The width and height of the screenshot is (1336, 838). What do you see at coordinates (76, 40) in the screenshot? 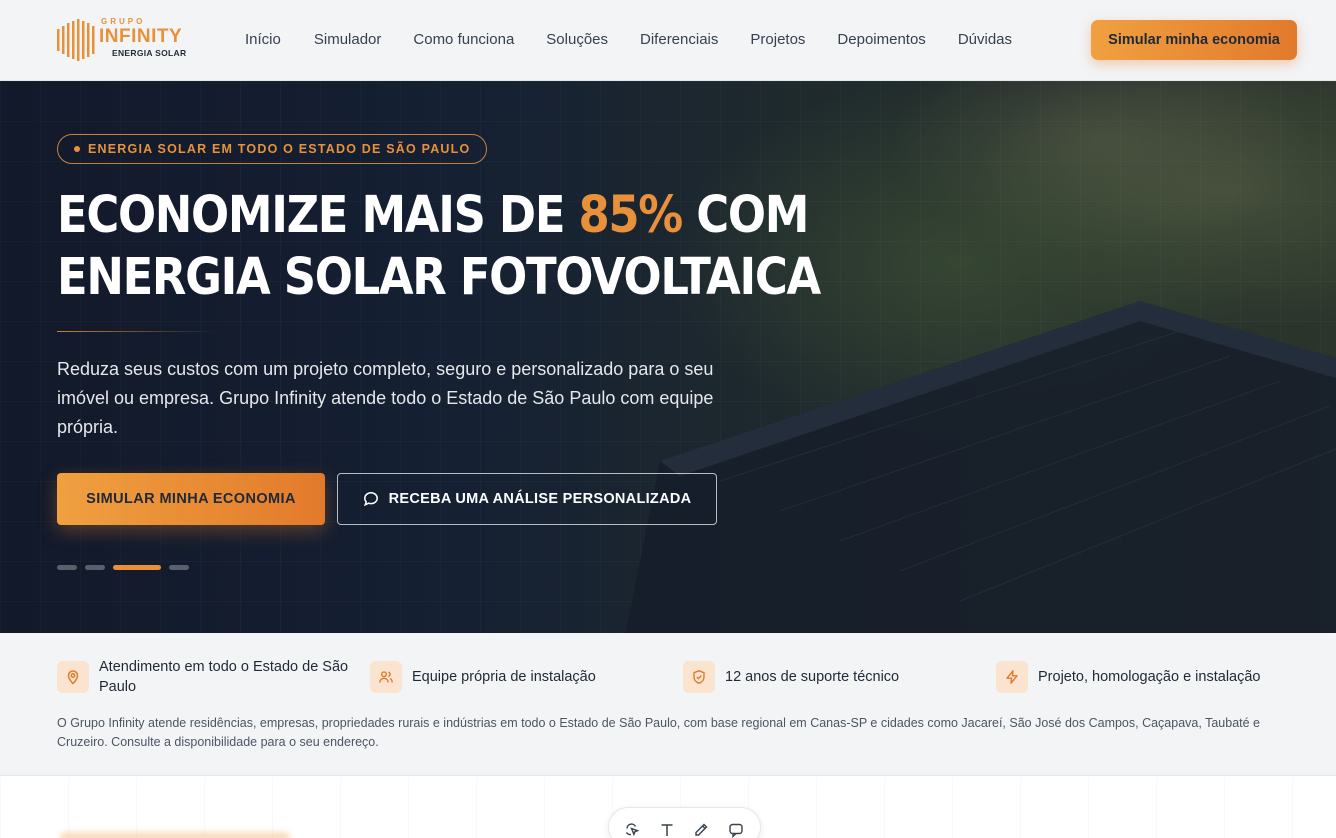
I see `logo-bars-icon` at bounding box center [76, 40].